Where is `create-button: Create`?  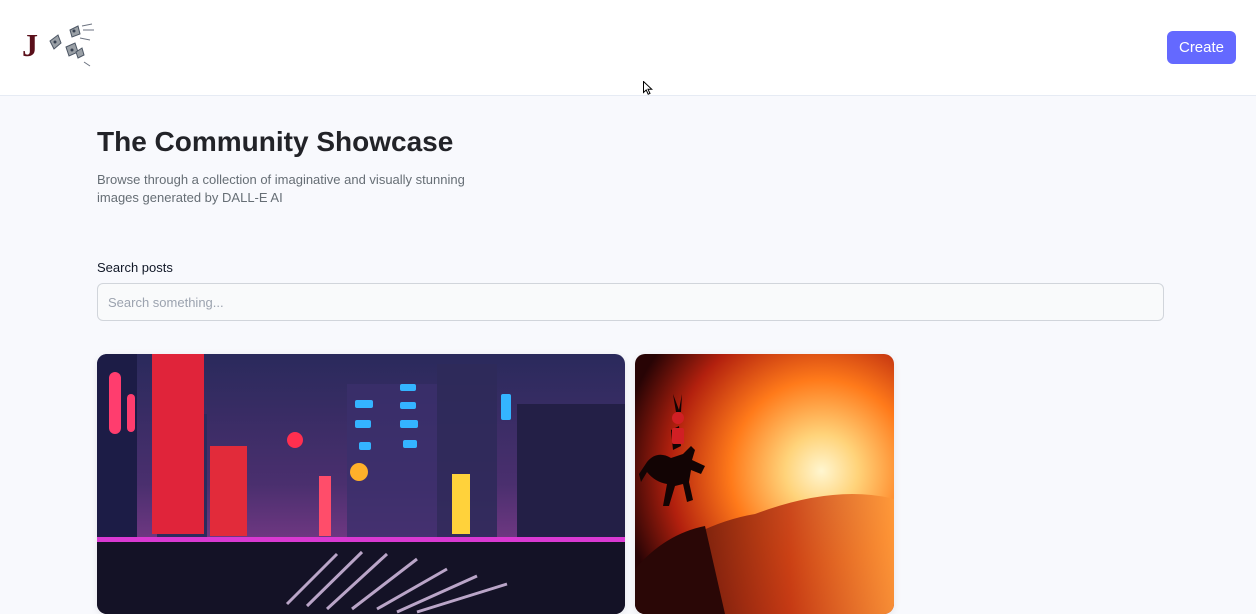 create-button: Create is located at coordinates (1201, 47).